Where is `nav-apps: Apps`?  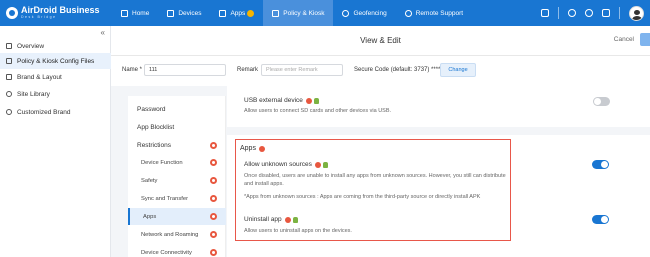
nav-apps: Apps is located at coordinates (236, 13).